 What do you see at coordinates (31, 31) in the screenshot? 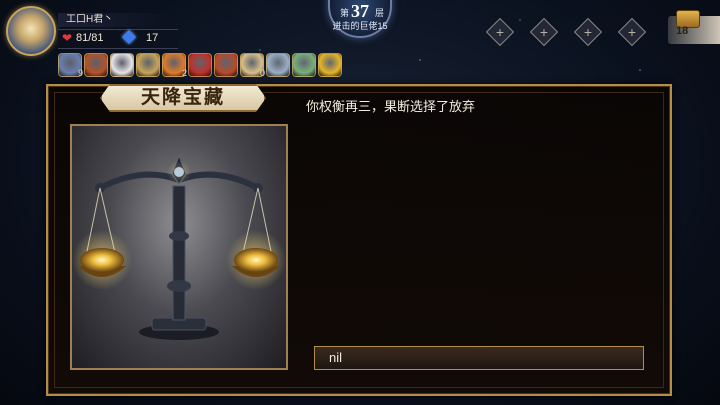
I see `player-avatar` at bounding box center [31, 31].